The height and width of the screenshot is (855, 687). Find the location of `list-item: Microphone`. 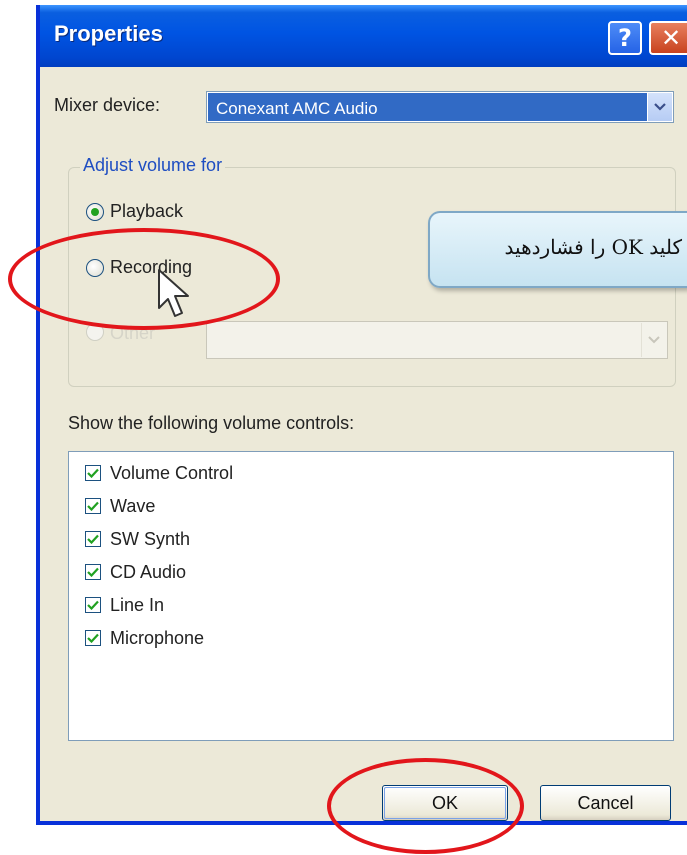

list-item: Microphone is located at coordinates (144, 638).